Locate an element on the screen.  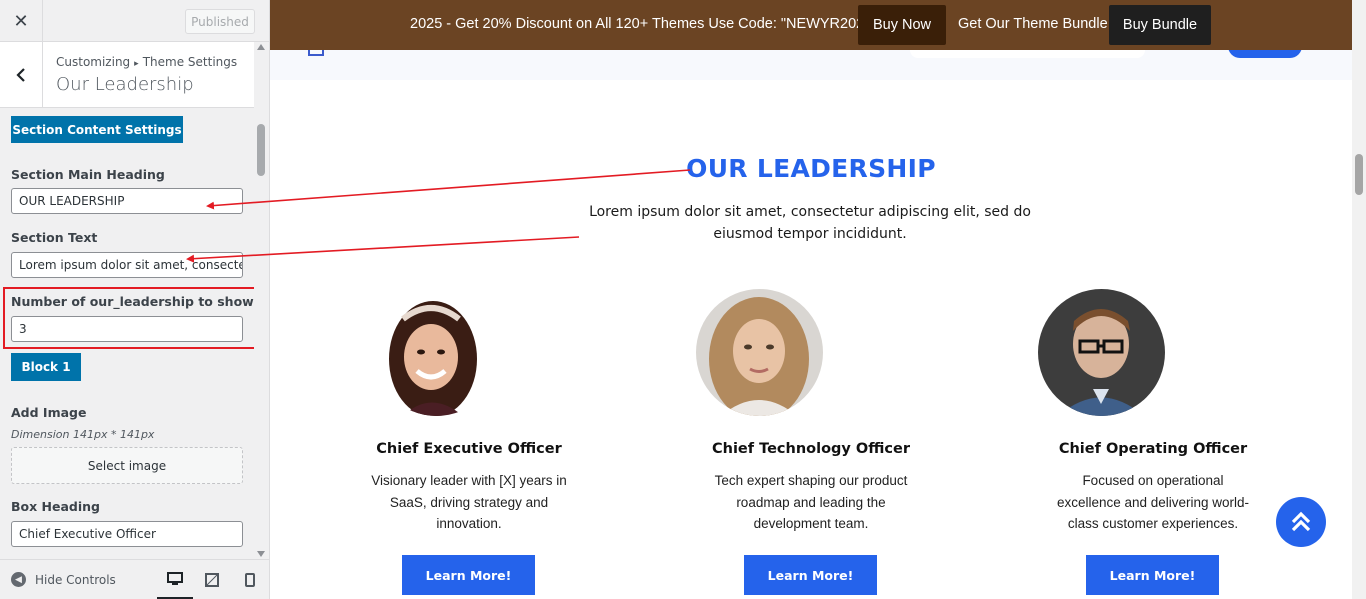
ceo-photo is located at coordinates (436, 352).